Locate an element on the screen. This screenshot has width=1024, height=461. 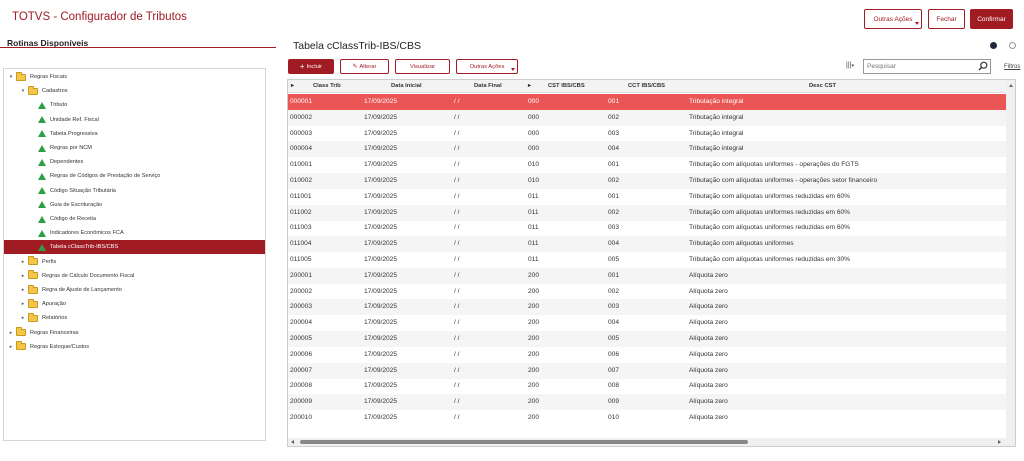
tree-item: Indicadores Econômicos FCA is located at coordinates (134, 233).